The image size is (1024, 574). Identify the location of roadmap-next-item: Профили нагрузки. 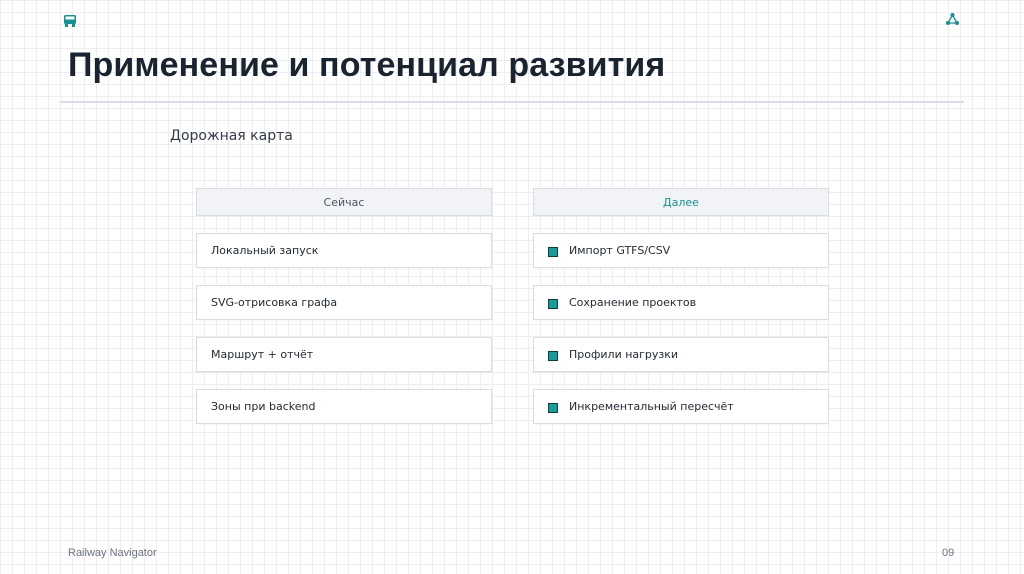
(681, 354).